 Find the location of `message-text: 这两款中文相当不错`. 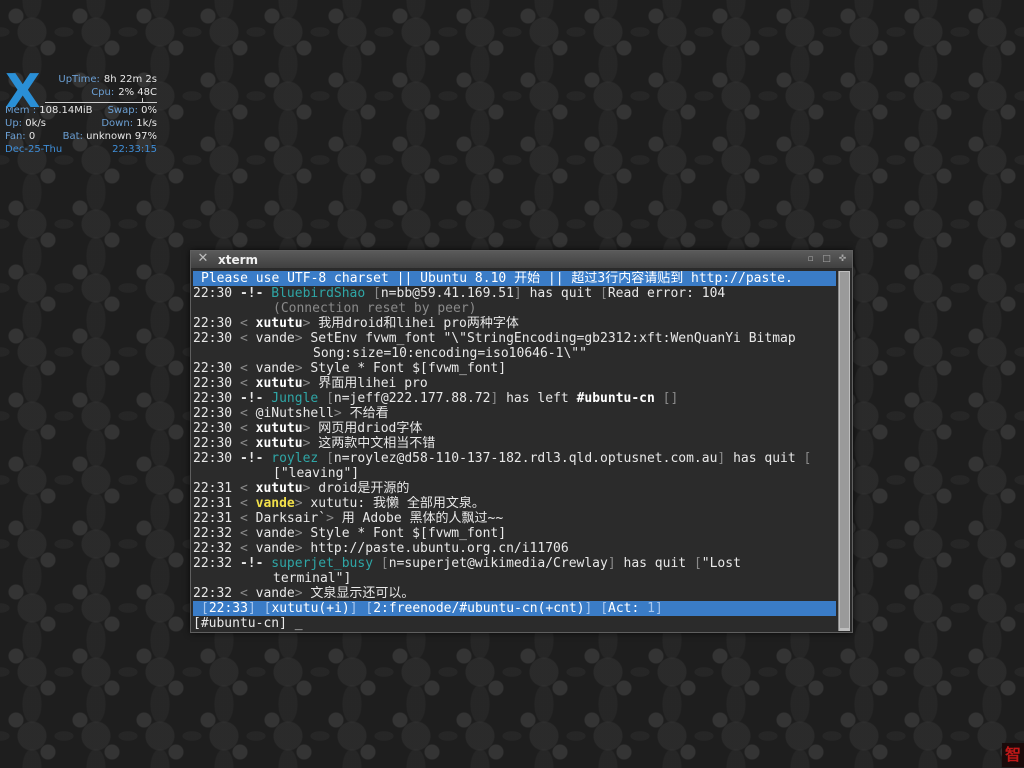

message-text: 这两款中文相当不错 is located at coordinates (377, 443).